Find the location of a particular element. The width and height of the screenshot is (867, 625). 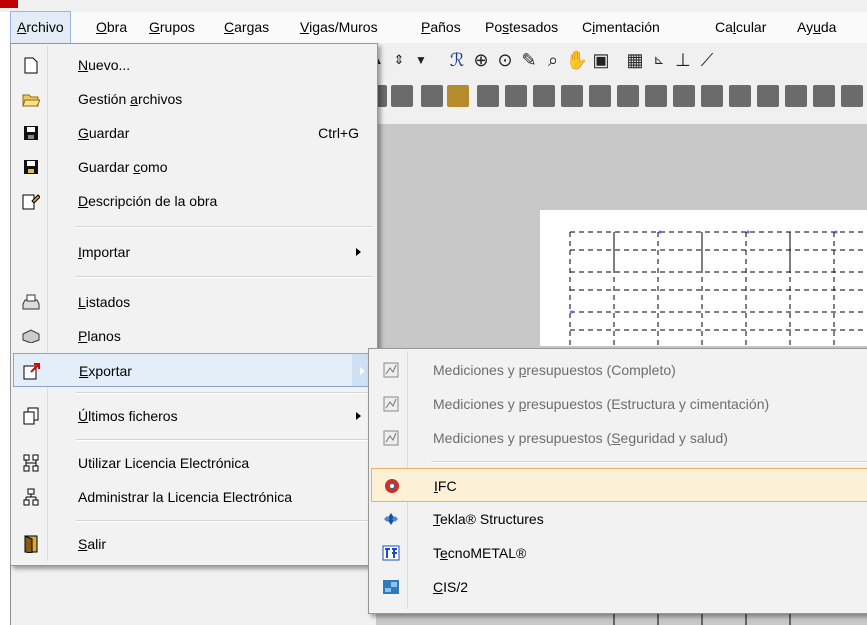

plotter-icon is located at coordinates (31, 336).